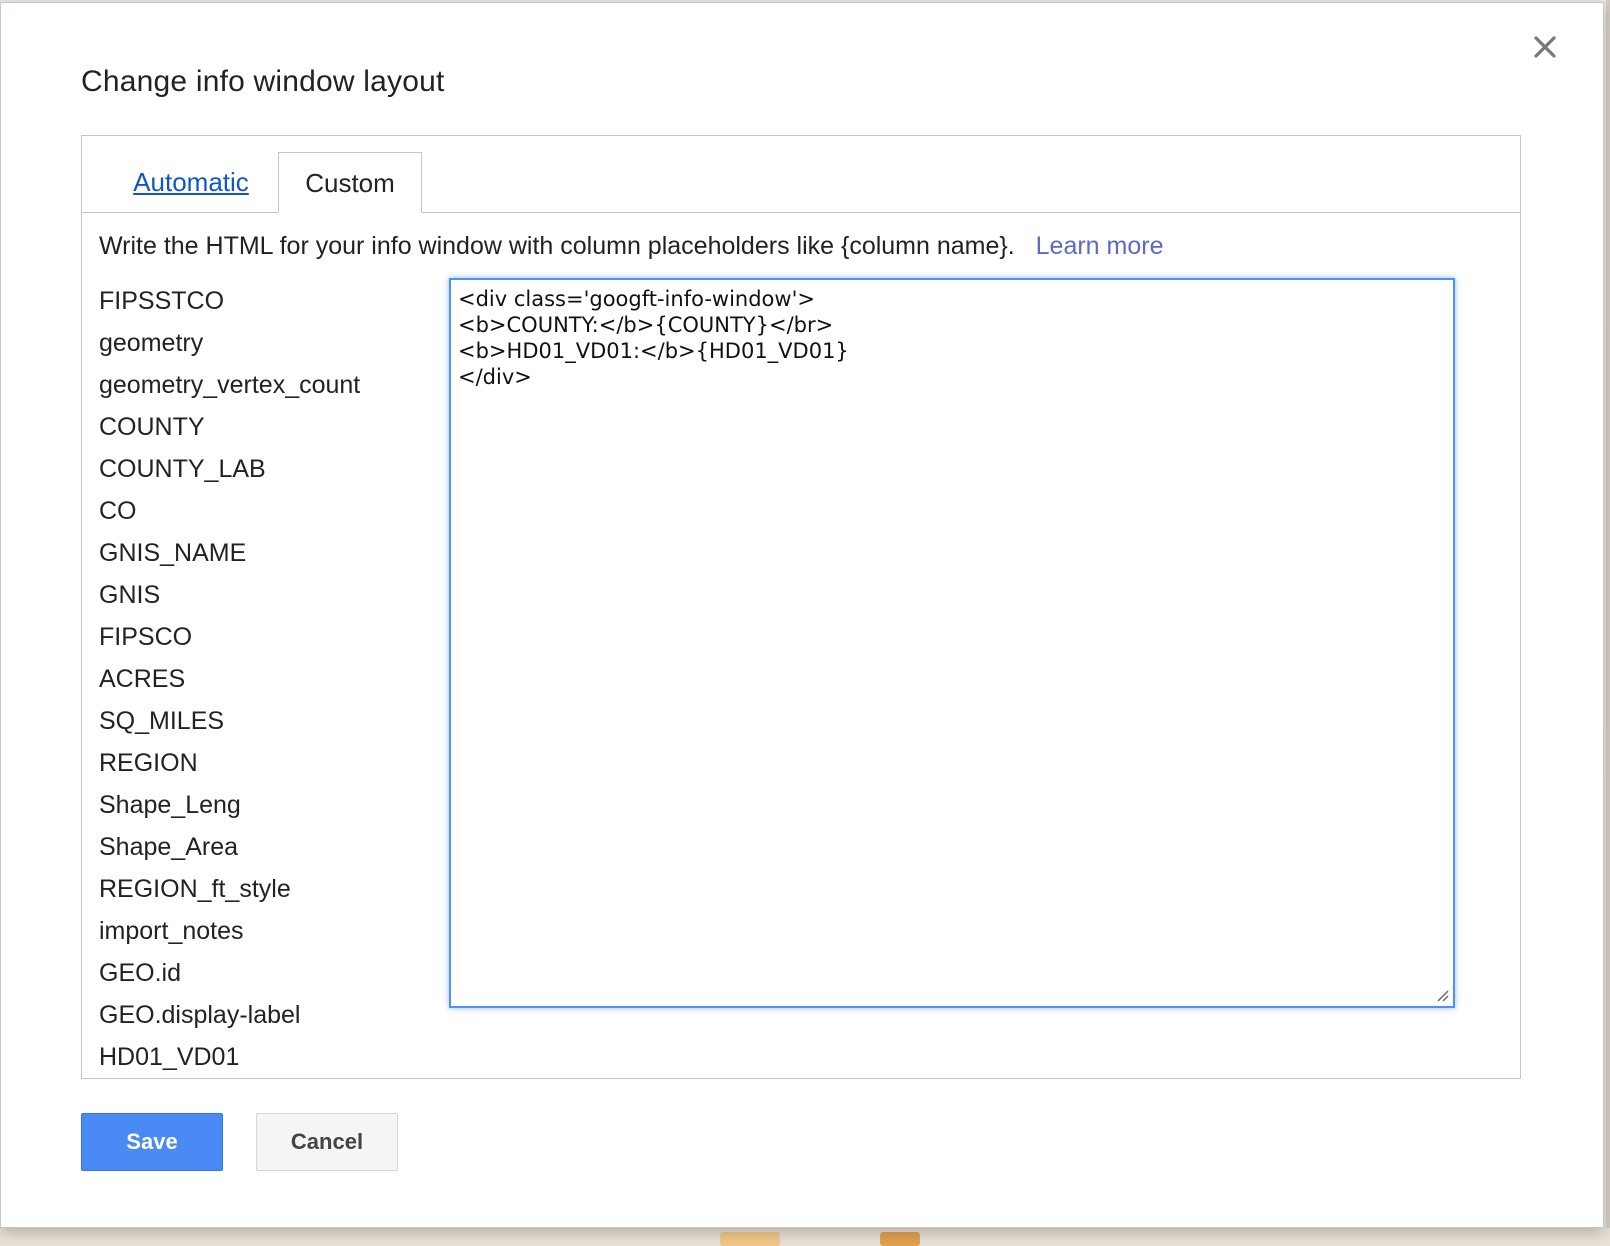 The height and width of the screenshot is (1246, 1610). Describe the element at coordinates (152, 1142) in the screenshot. I see `save-button: Save` at that location.